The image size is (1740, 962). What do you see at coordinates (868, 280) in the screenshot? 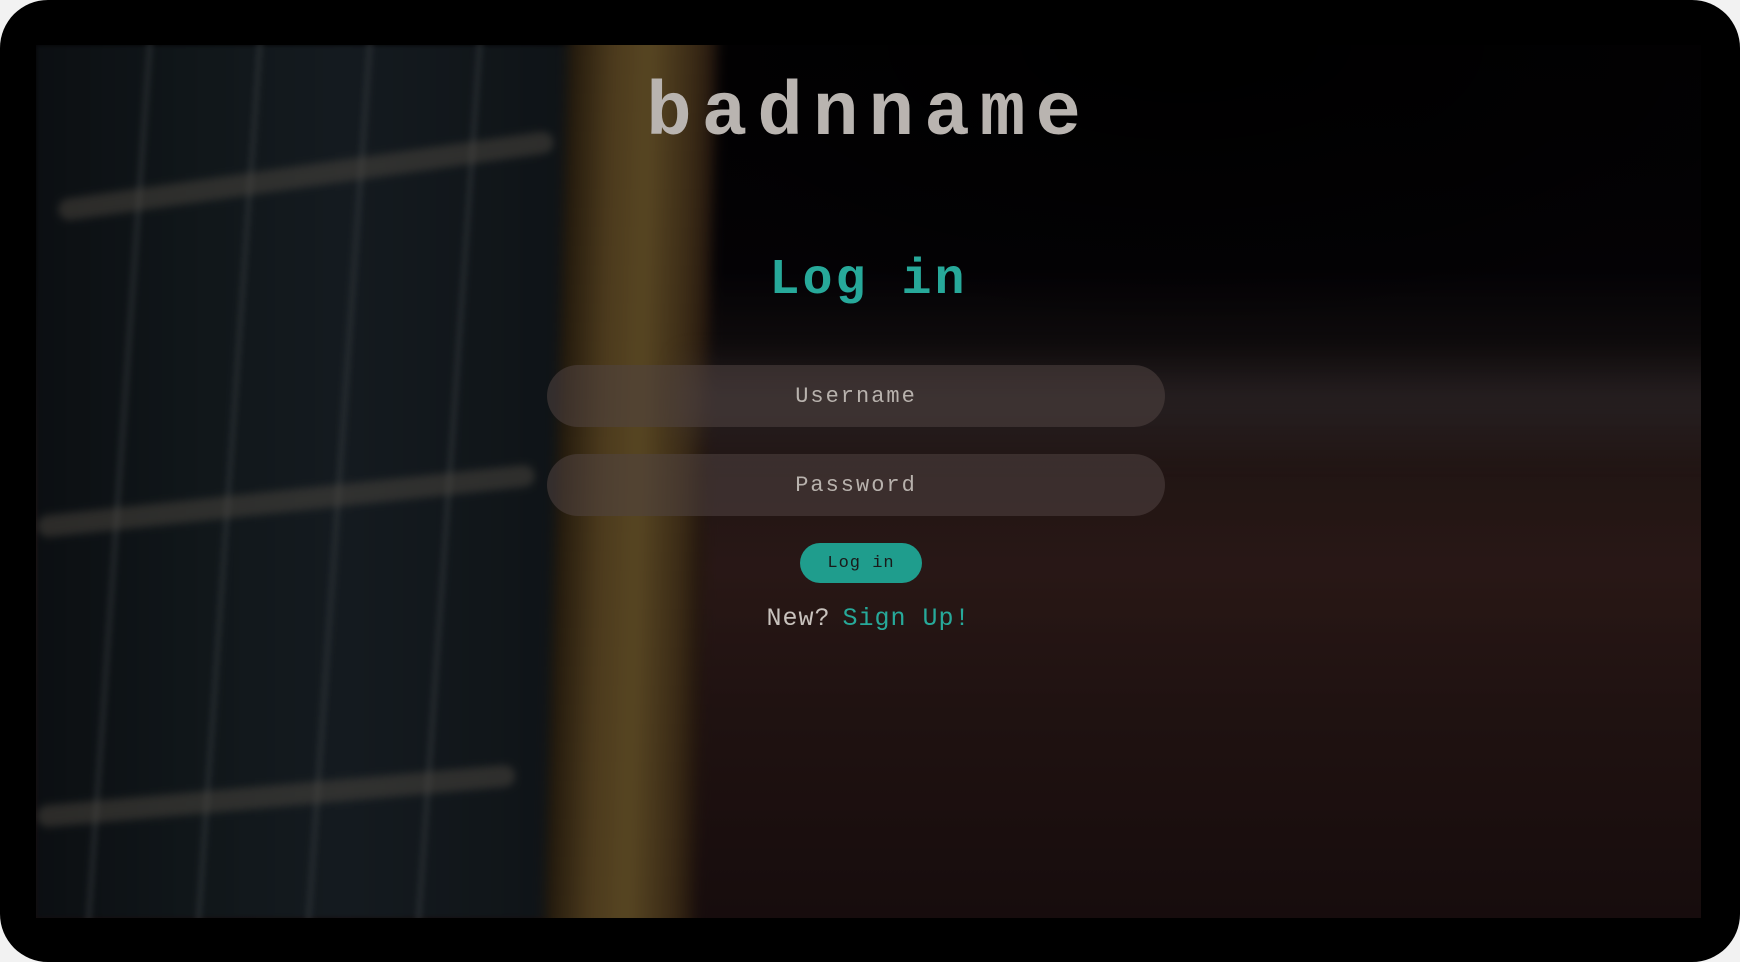
I see `page-title: Log in` at bounding box center [868, 280].